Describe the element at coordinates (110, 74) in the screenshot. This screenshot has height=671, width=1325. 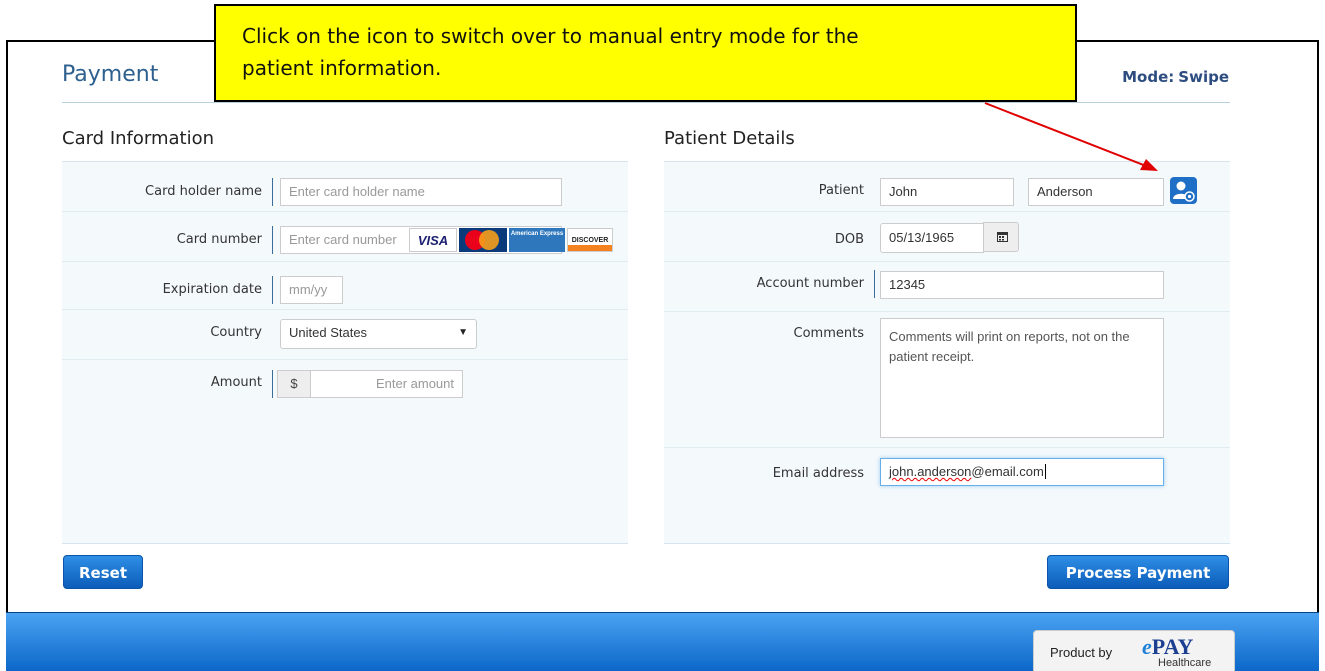
I see `page-title: Payment` at that location.